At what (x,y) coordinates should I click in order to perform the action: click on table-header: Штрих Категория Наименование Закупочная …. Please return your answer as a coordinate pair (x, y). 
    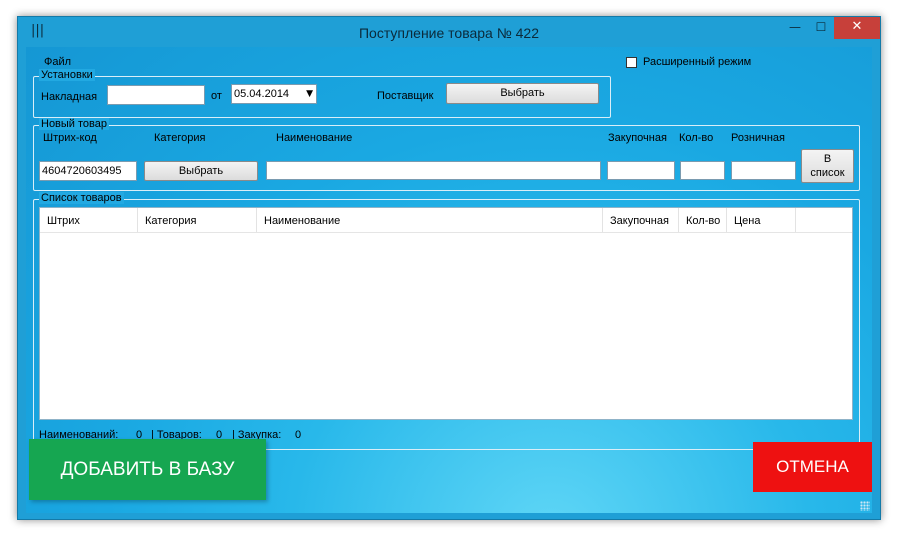
    Looking at the image, I should click on (446, 220).